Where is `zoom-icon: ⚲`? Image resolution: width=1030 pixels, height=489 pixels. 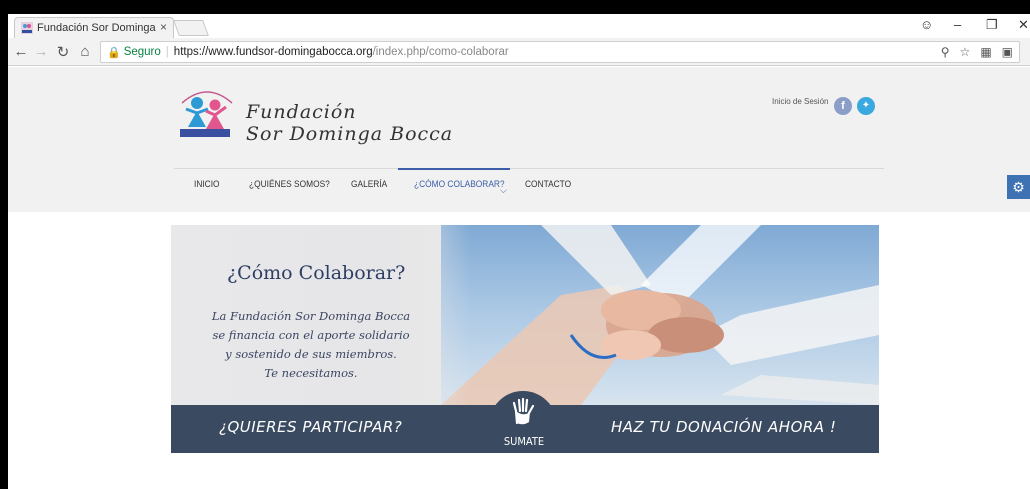 zoom-icon: ⚲ is located at coordinates (945, 52).